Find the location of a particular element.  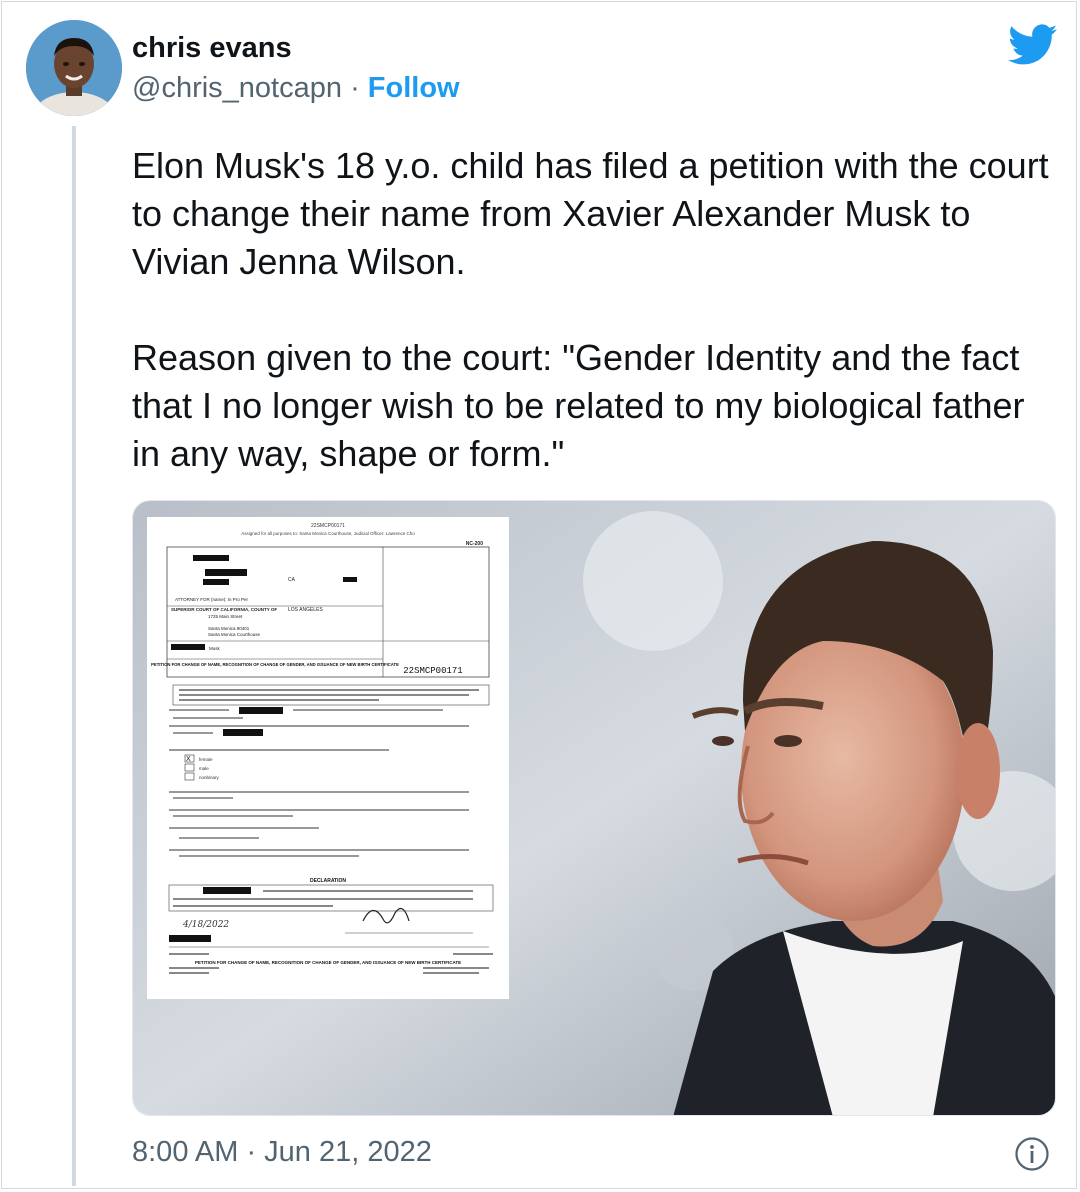

thread-line is located at coordinates (74, 656).